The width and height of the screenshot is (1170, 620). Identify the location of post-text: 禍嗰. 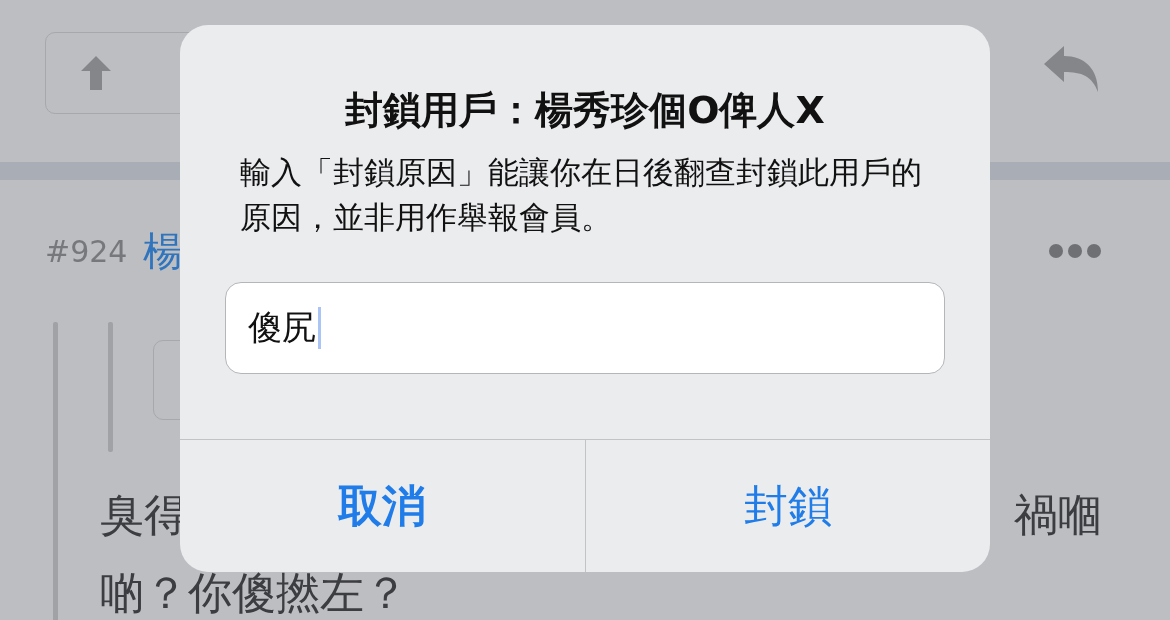
(1058, 515).